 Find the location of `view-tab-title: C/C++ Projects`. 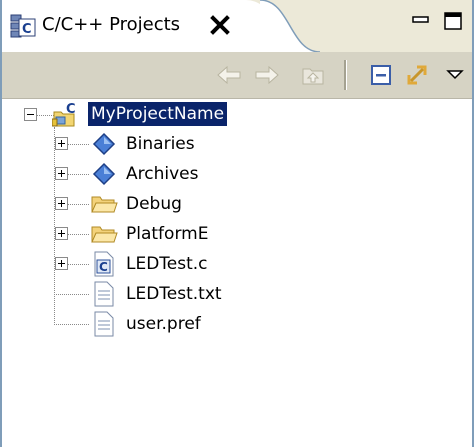

view-tab-title: C/C++ Projects is located at coordinates (111, 24).